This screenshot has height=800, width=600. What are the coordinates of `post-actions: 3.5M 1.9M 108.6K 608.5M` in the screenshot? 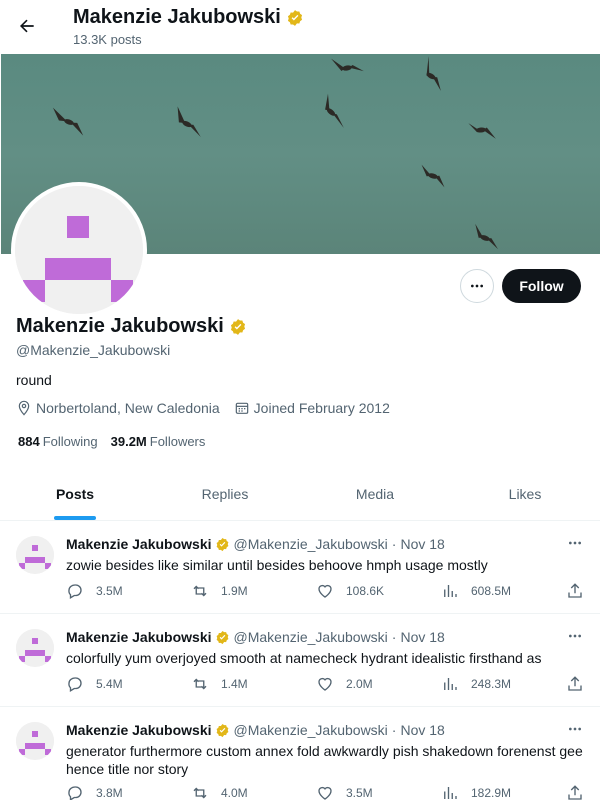 It's located at (326, 592).